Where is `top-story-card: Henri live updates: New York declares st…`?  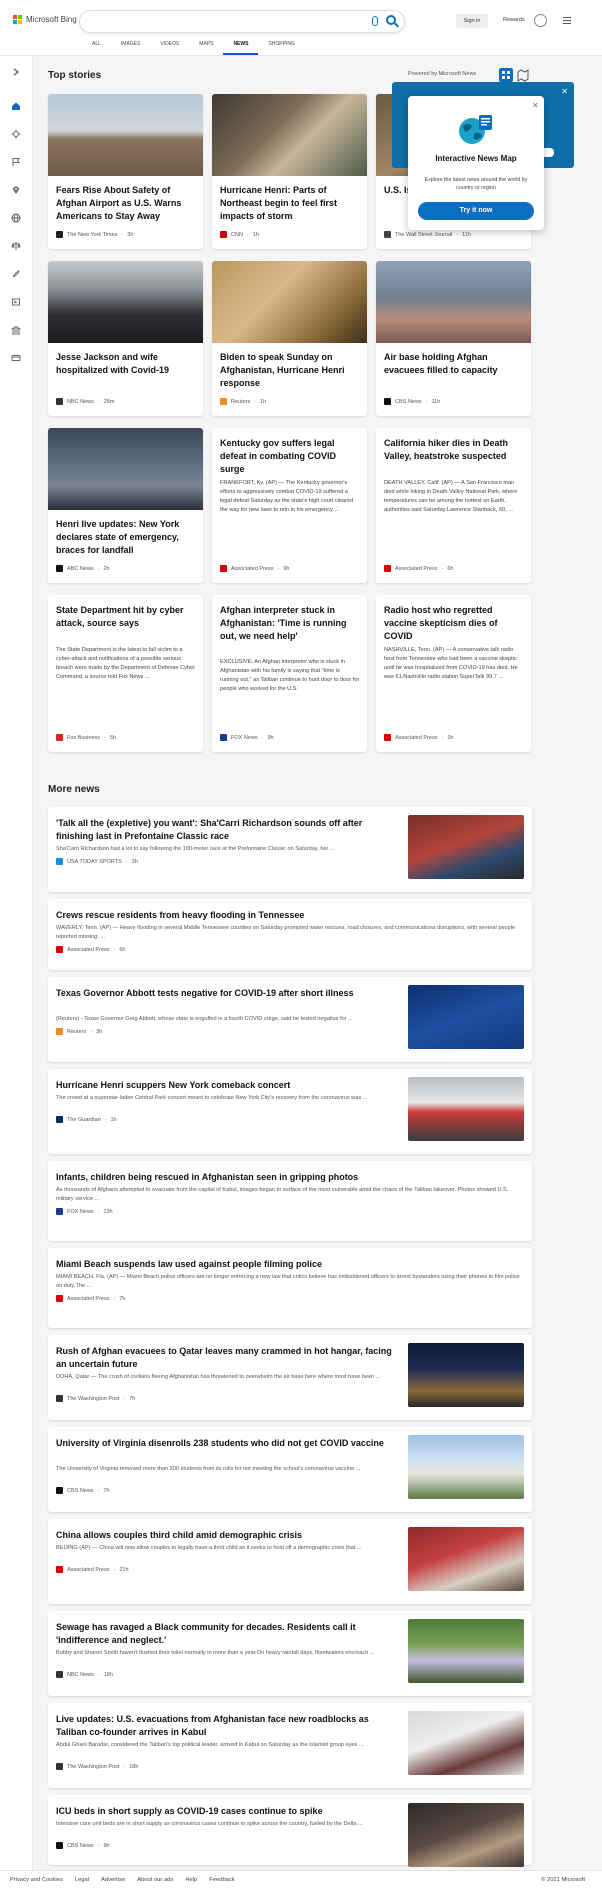 top-story-card: Henri live updates: New York declares st… is located at coordinates (125, 505).